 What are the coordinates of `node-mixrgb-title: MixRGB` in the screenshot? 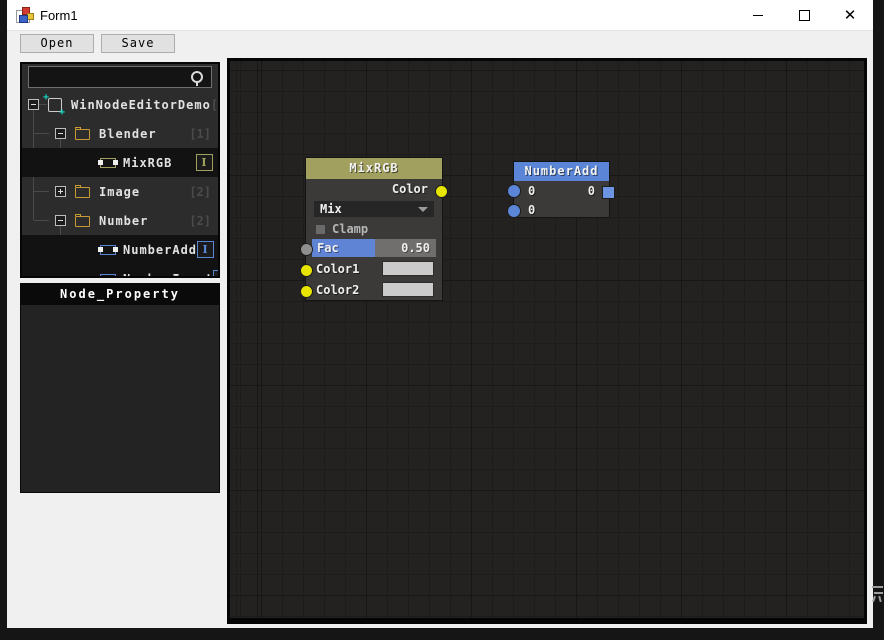 It's located at (374, 168).